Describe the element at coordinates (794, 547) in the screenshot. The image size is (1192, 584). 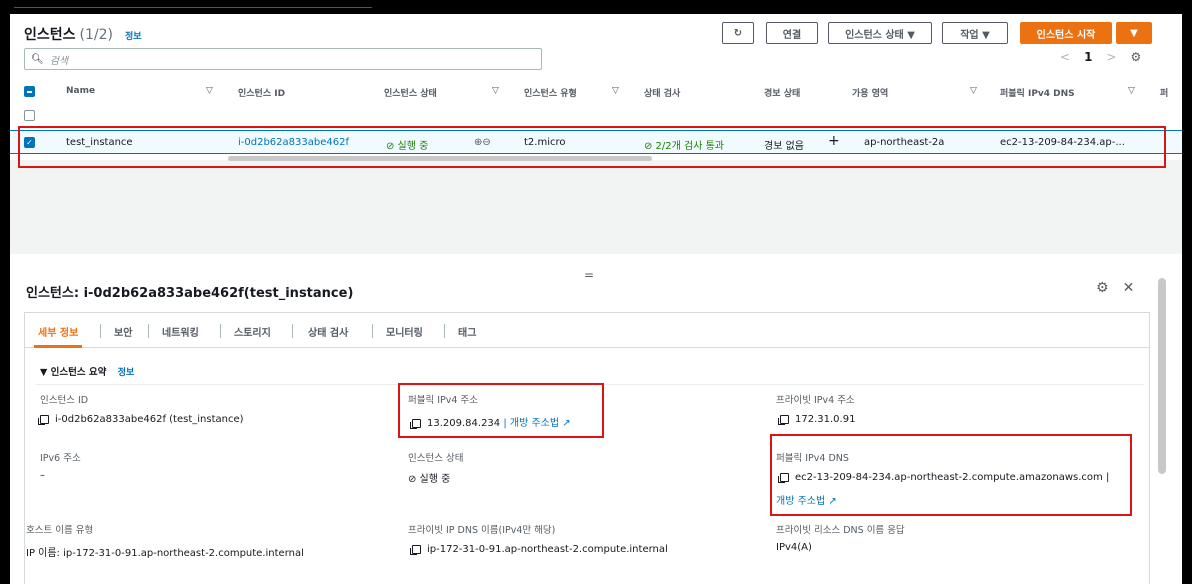
I see `private-resource-dns-value: IPv4(A)` at that location.